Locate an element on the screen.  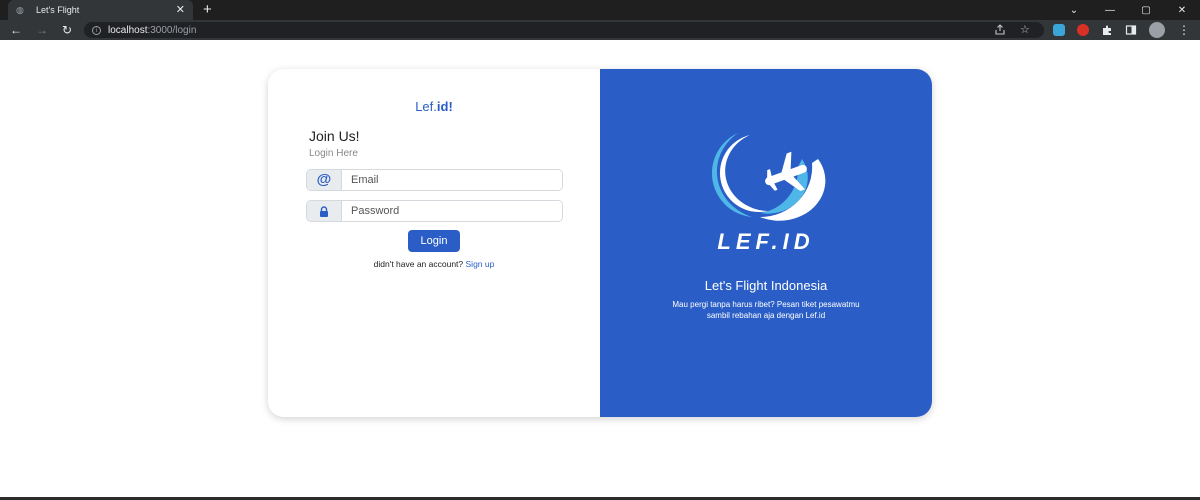
lock-icon is located at coordinates (324, 211).